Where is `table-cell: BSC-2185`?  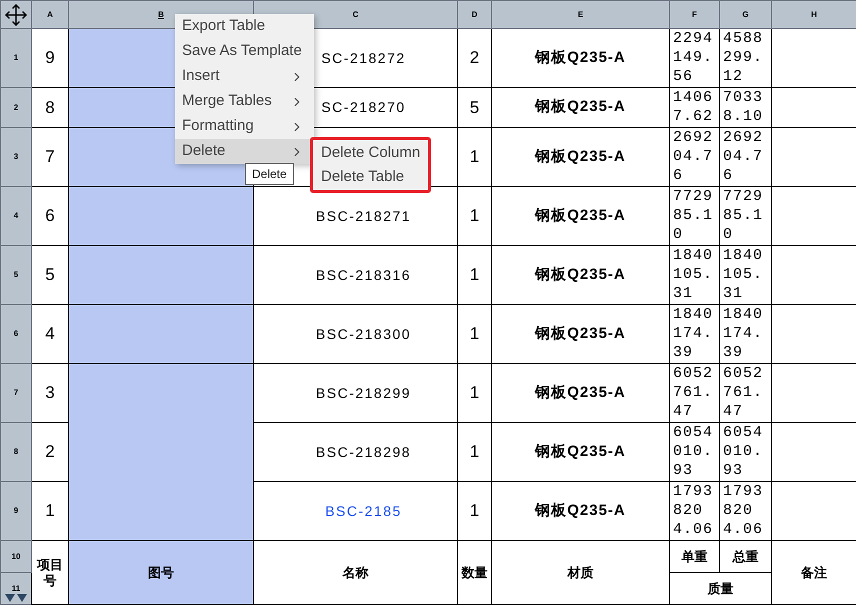
table-cell: BSC-2185 is located at coordinates (356, 511).